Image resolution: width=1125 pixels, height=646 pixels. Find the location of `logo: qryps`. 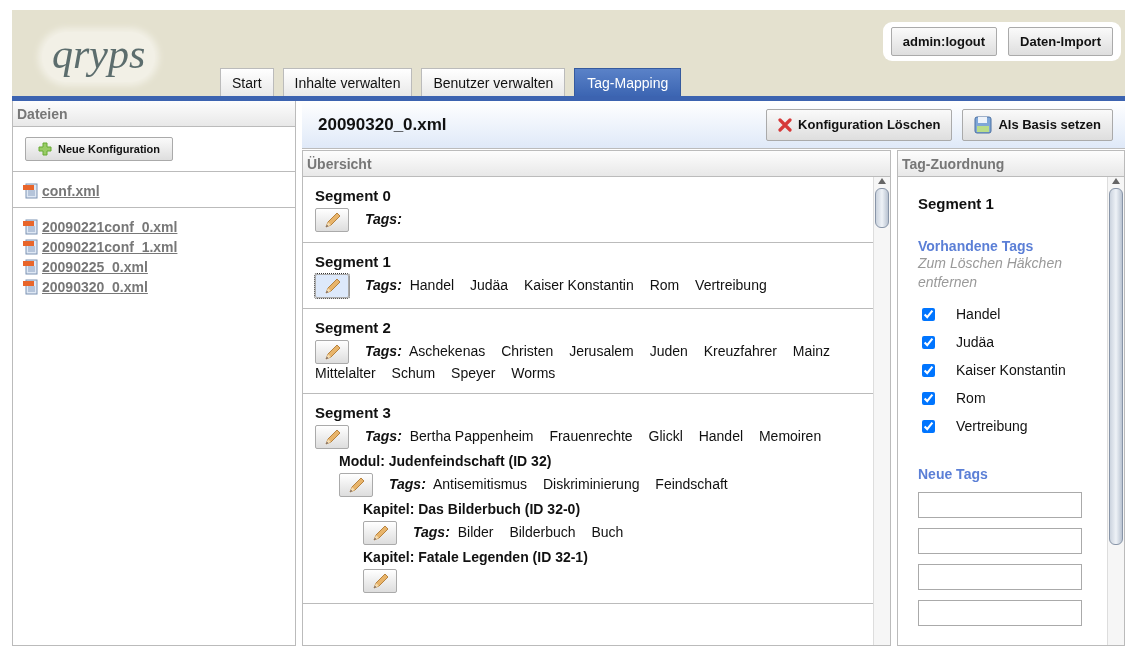

logo: qryps is located at coordinates (99, 57).